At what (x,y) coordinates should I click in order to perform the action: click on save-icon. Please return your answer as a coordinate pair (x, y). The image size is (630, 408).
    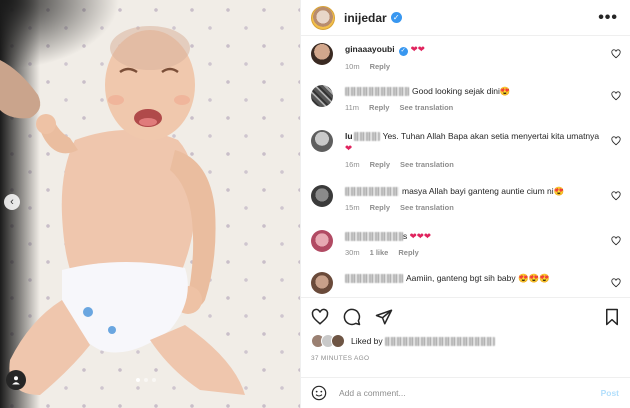
    Looking at the image, I should click on (612, 317).